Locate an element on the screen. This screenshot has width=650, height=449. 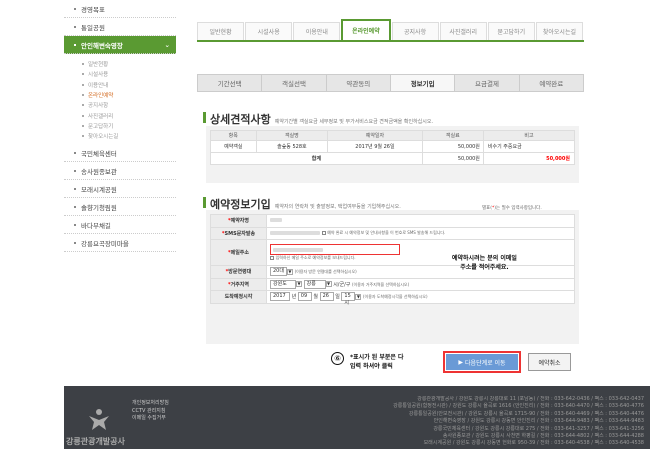
city-select: 강릉 is located at coordinates (314, 284).